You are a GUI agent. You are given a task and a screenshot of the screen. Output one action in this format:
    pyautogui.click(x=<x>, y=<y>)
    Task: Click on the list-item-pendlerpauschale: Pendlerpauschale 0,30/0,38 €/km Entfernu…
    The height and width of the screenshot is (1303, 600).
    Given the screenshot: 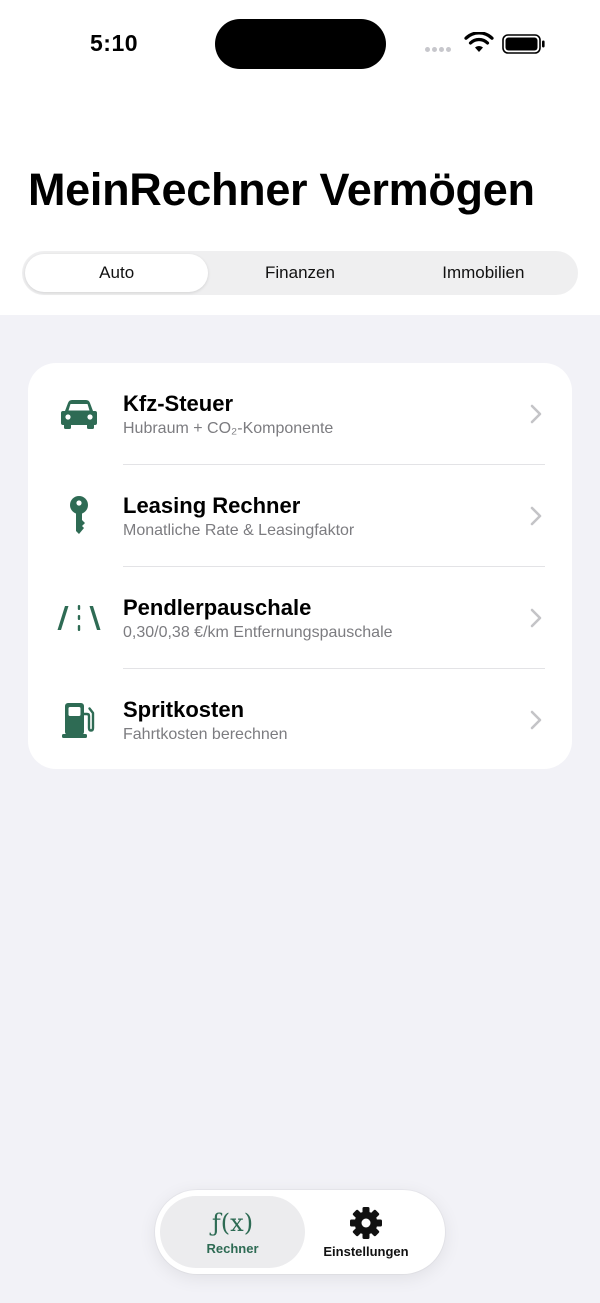 What is the action you would take?
    pyautogui.click(x=300, y=618)
    